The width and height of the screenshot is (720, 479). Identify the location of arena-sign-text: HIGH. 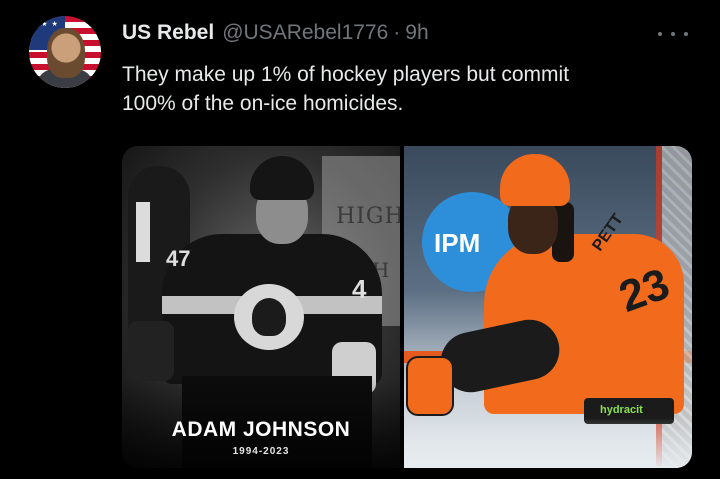
(368, 216).